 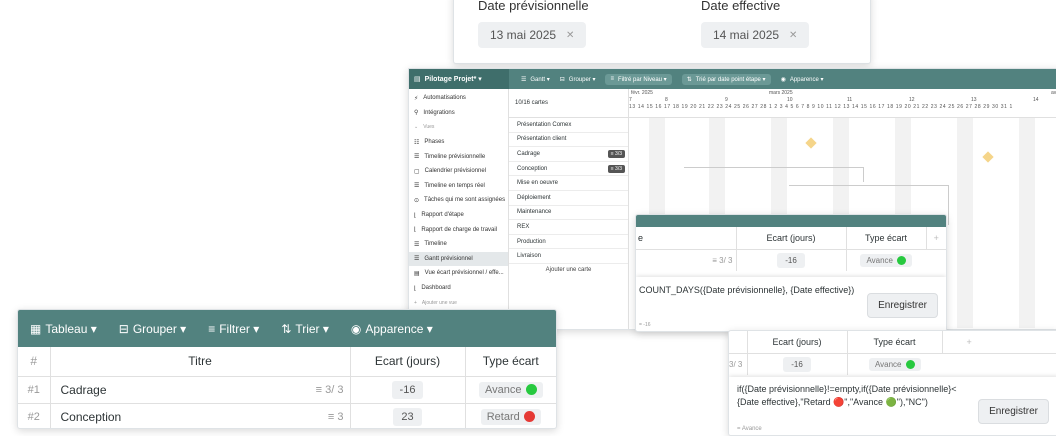 What do you see at coordinates (407, 416) in the screenshot?
I see `ecart-value: 23` at bounding box center [407, 416].